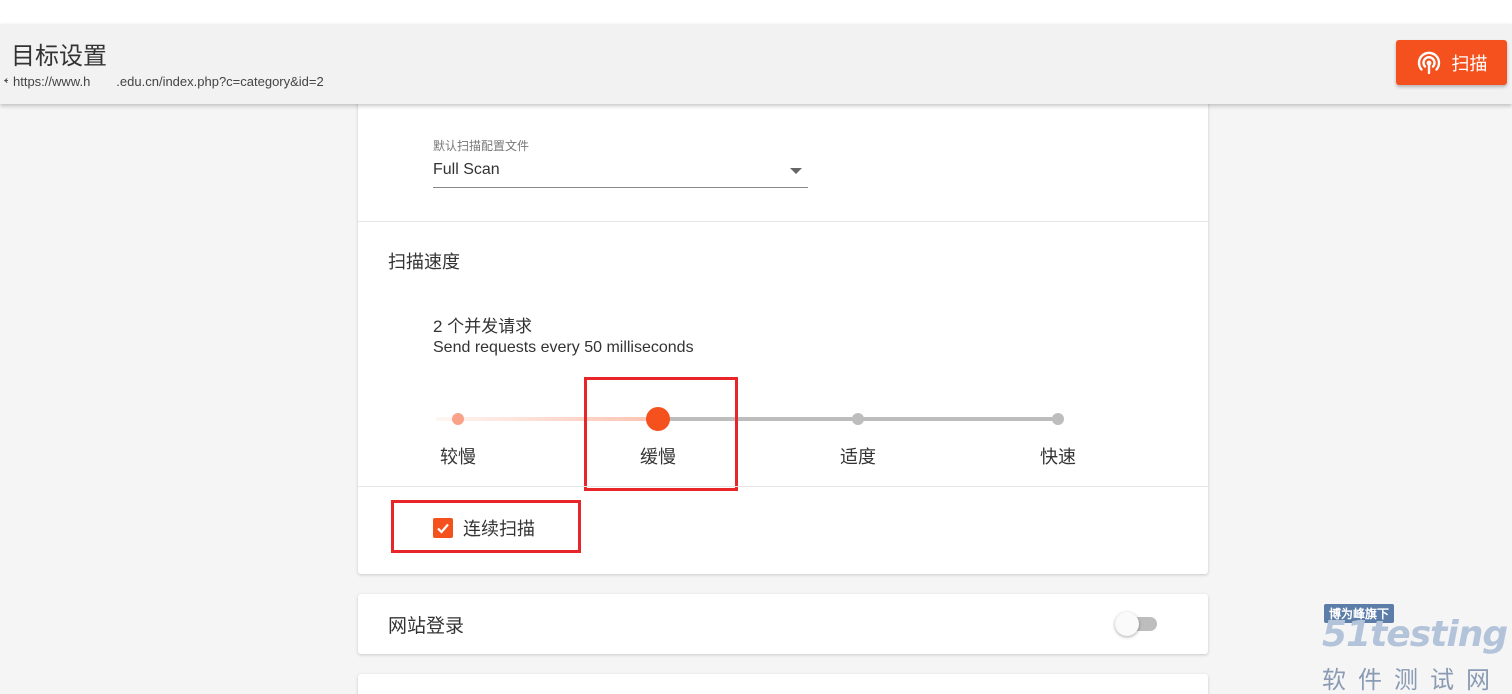  What do you see at coordinates (1469, 63) in the screenshot?
I see `scan-button-label: 扫描` at bounding box center [1469, 63].